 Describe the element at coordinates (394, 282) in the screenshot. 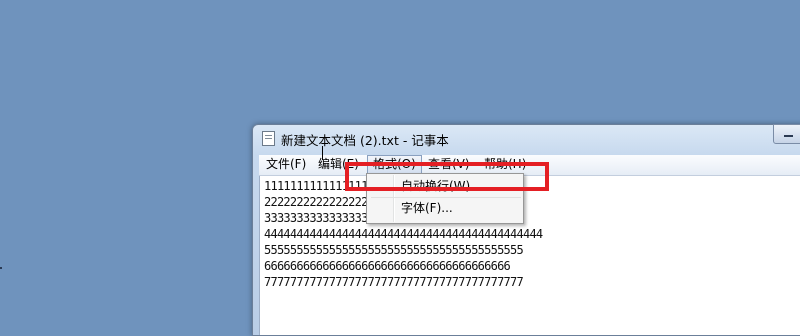

I see `text-line: 7777777777777777777777777777777777777777` at that location.